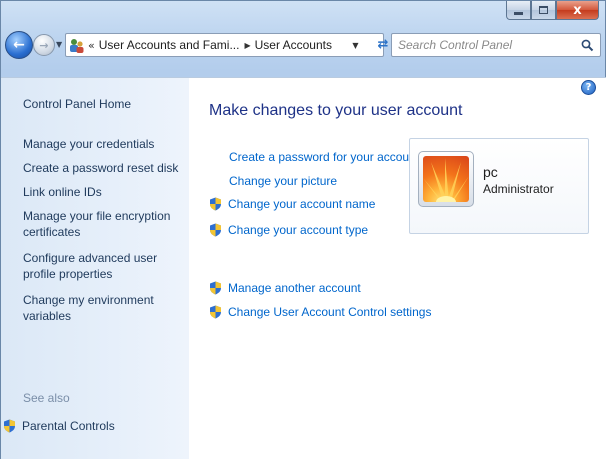 Image resolution: width=606 pixels, height=459 pixels. I want to click on maximize-icon, so click(543, 10).